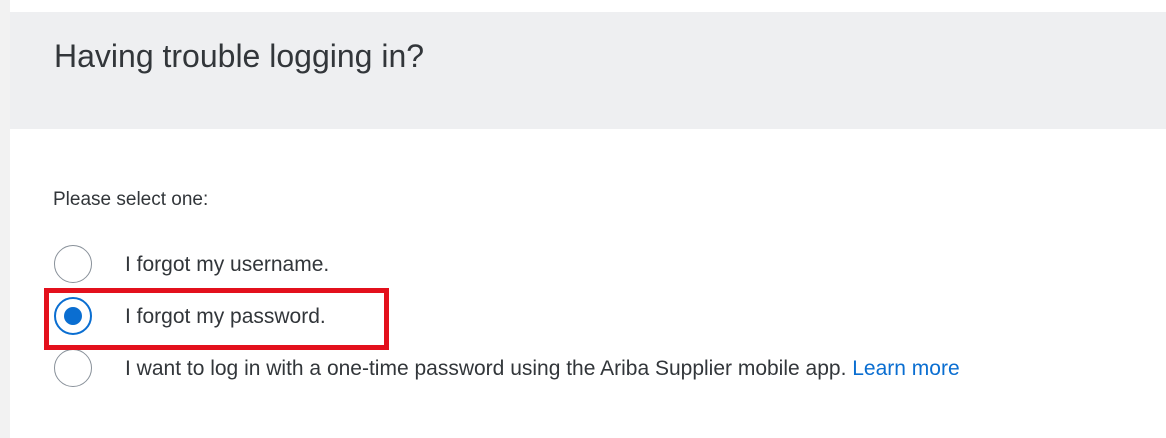 Image resolution: width=1166 pixels, height=438 pixels. I want to click on select-prompt: Please select one:, so click(131, 199).